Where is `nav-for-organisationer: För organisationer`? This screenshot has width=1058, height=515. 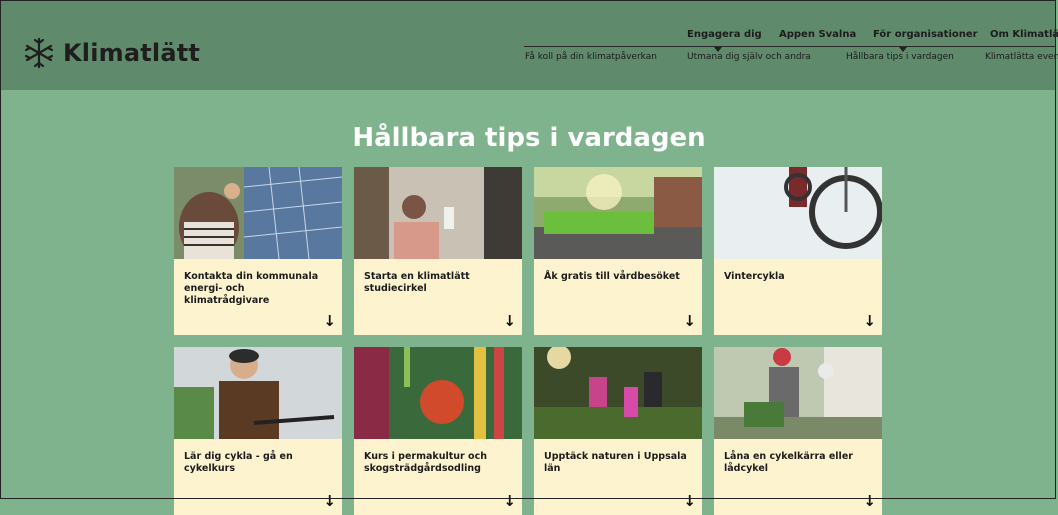 nav-for-organisationer: För organisationer is located at coordinates (925, 34).